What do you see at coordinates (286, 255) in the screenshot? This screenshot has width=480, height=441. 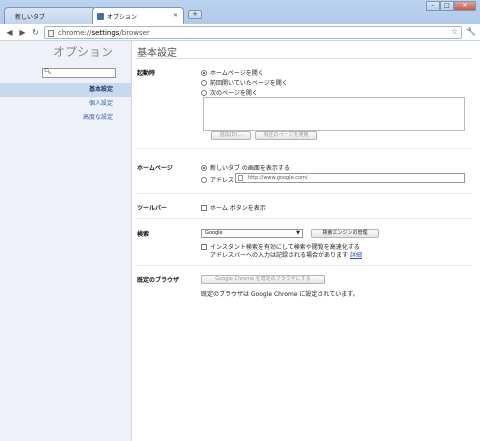 I see `instant-search-note: アドレスバーへの入力は記録される場合があります 詳細` at bounding box center [286, 255].